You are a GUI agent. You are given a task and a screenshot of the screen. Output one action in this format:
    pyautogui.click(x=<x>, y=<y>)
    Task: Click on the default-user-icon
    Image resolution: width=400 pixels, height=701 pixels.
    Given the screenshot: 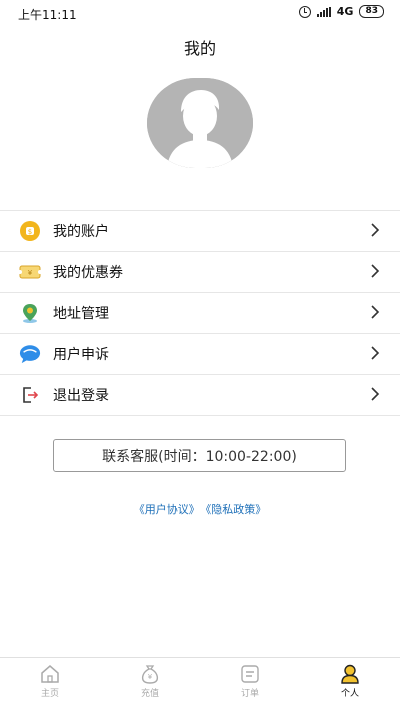 What is the action you would take?
    pyautogui.click(x=200, y=123)
    